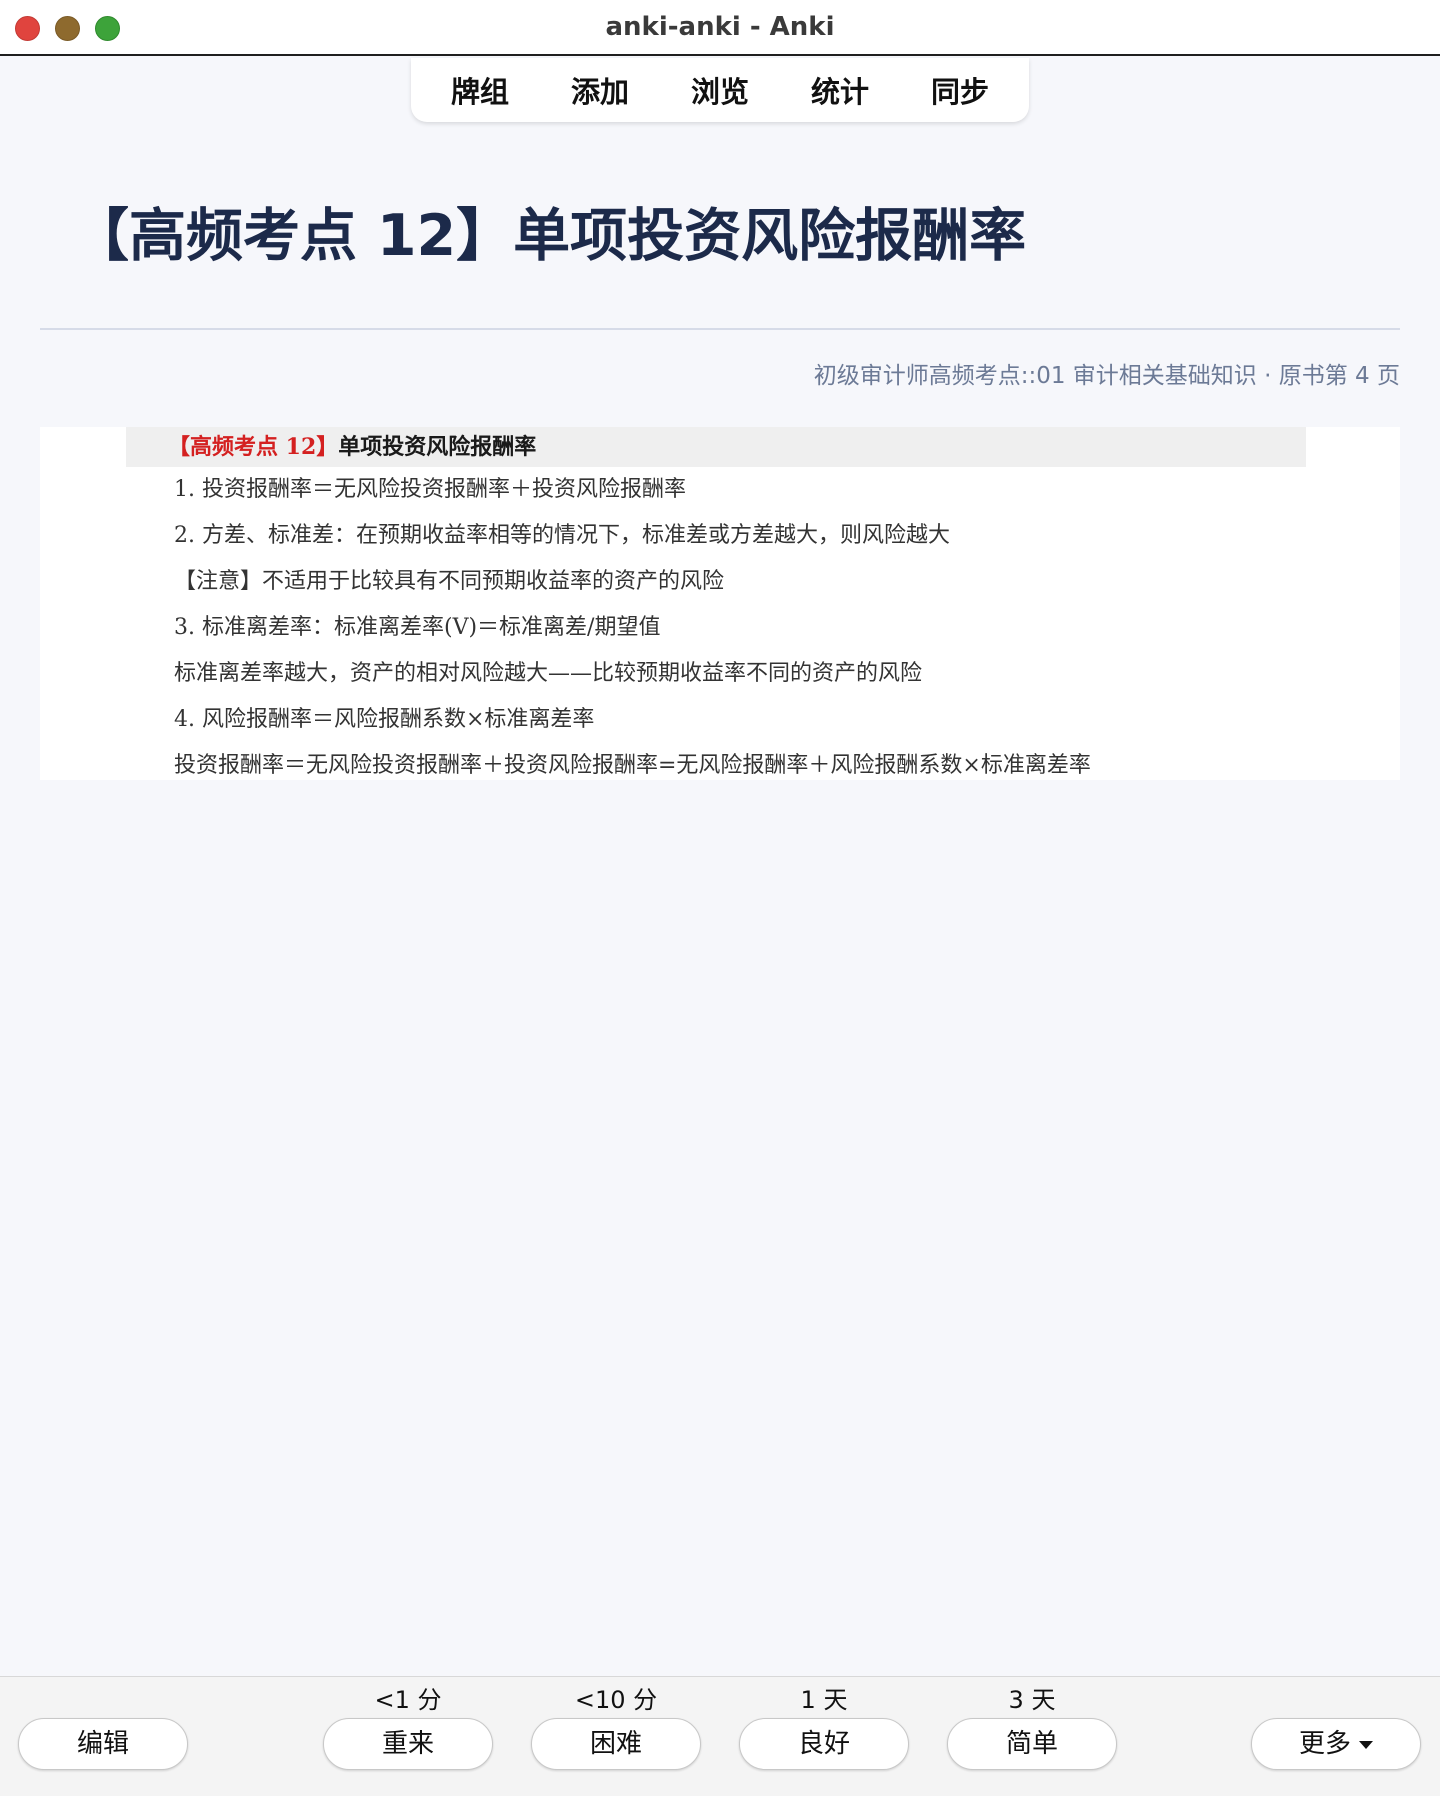  What do you see at coordinates (253, 447) in the screenshot?
I see `page-heading-tag: 【高频考点 12】` at bounding box center [253, 447].